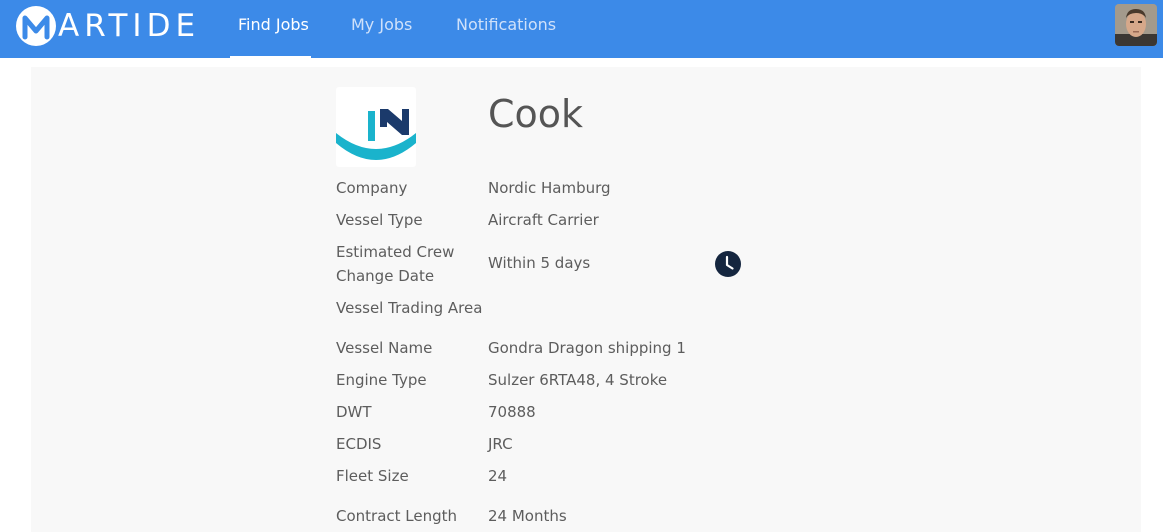 The image size is (1163, 532). What do you see at coordinates (549, 188) in the screenshot?
I see `value-company: Nordic Hamburg` at bounding box center [549, 188].